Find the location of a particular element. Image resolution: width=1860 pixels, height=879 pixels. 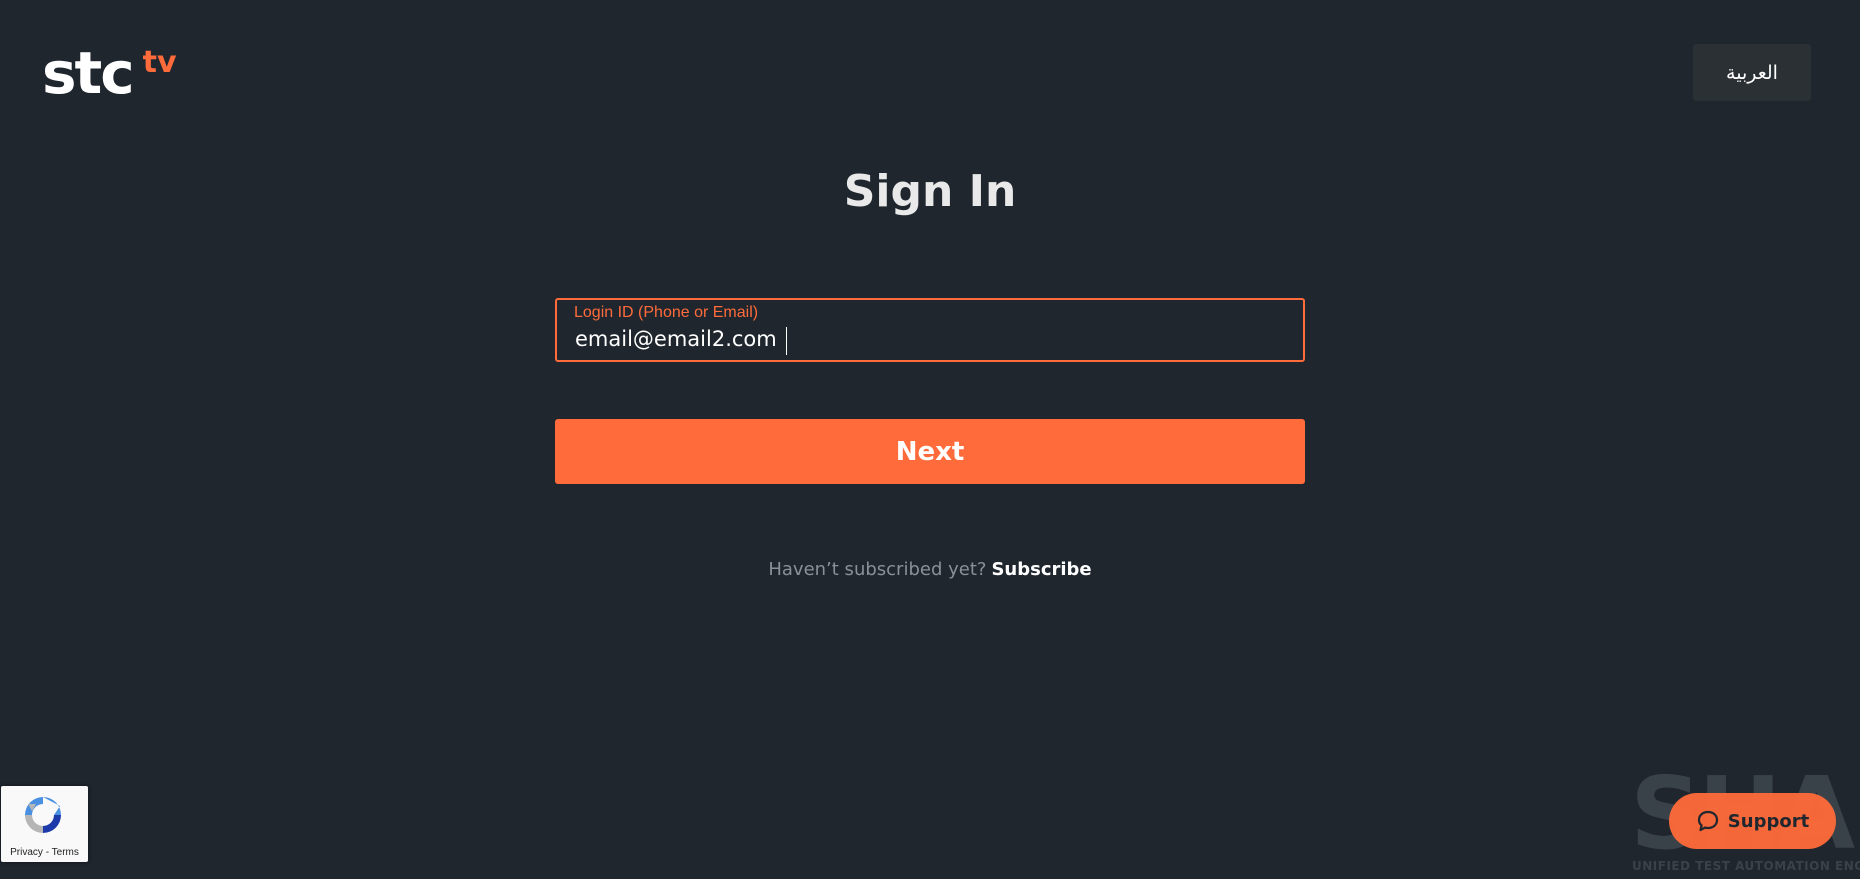

login-id-field: Login ID (Phone or Email) is located at coordinates (930, 330).